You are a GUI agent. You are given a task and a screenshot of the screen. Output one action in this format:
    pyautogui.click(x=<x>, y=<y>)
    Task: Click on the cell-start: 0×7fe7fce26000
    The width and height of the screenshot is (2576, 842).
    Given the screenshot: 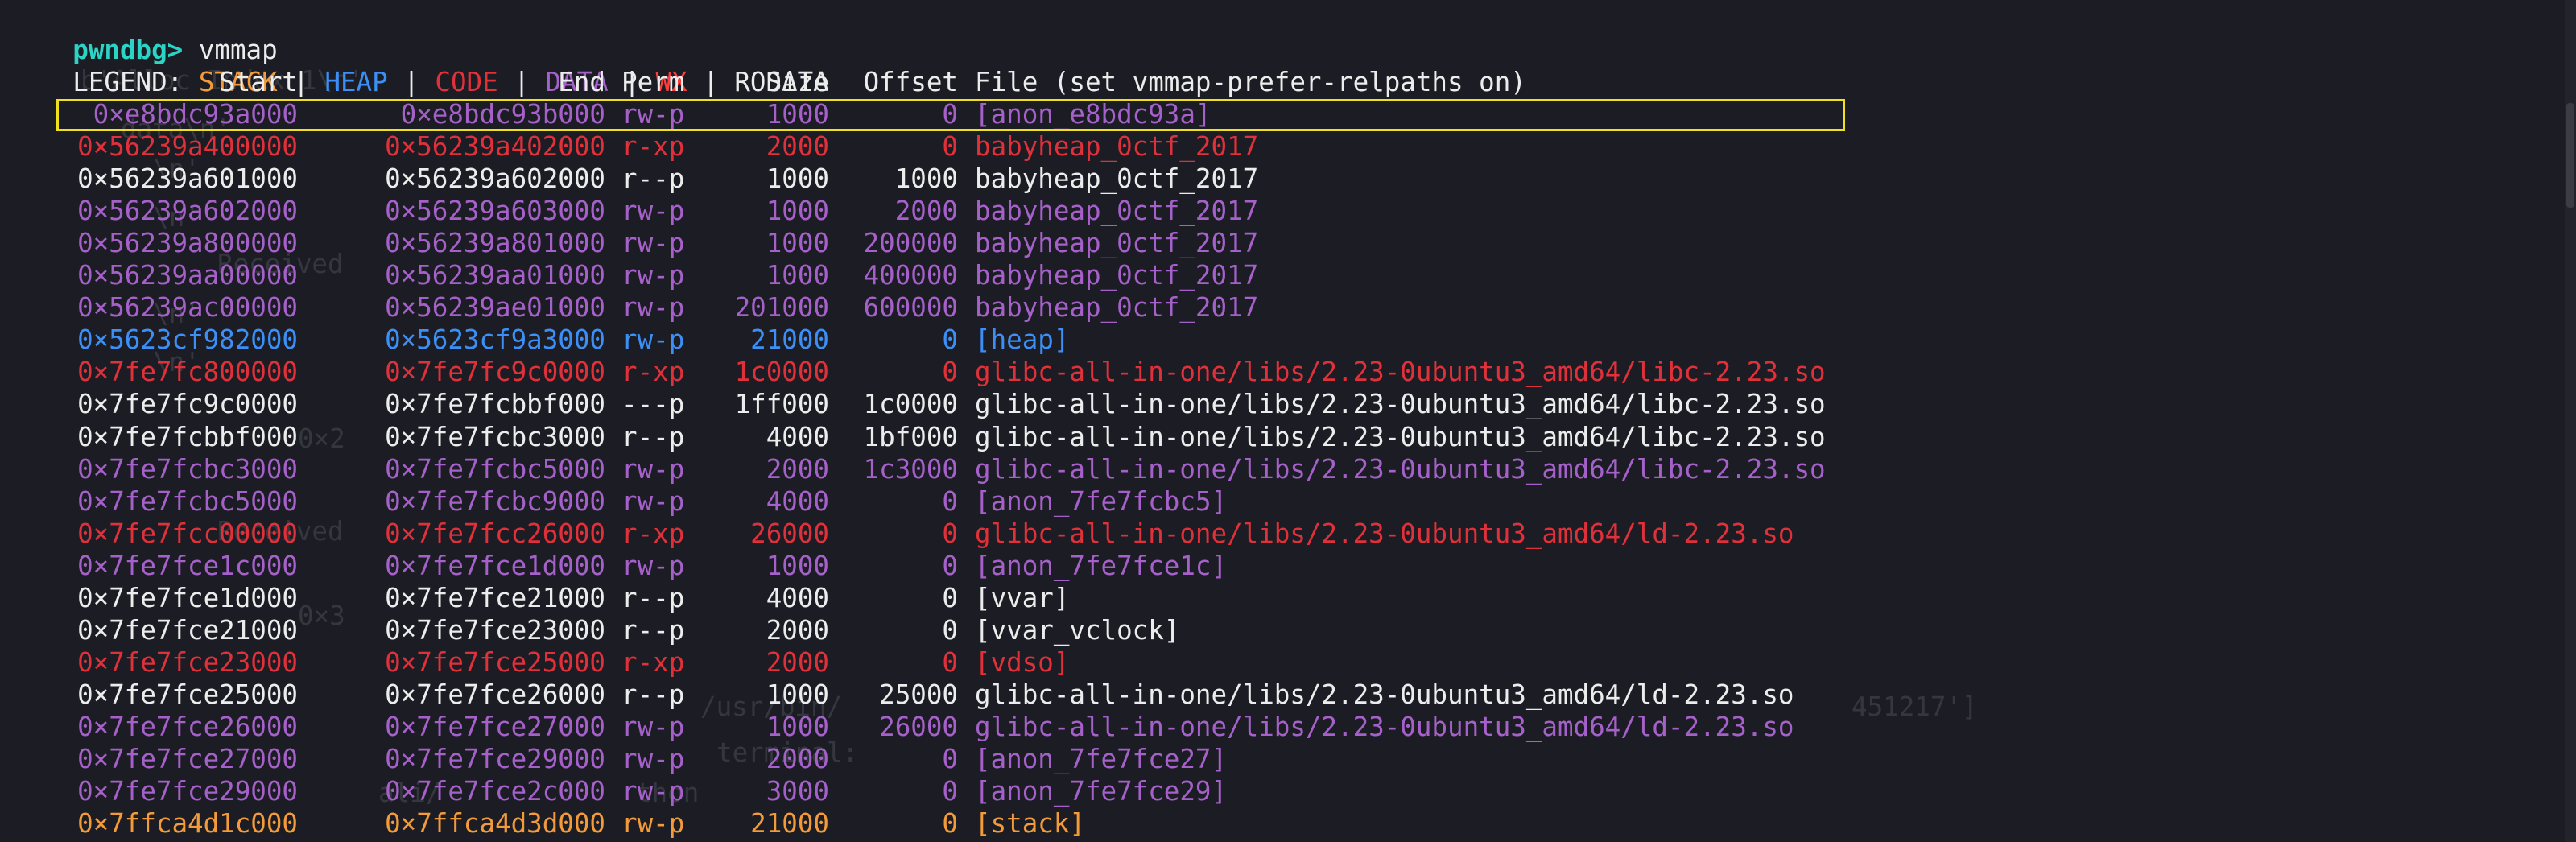 What is the action you would take?
    pyautogui.click(x=187, y=726)
    